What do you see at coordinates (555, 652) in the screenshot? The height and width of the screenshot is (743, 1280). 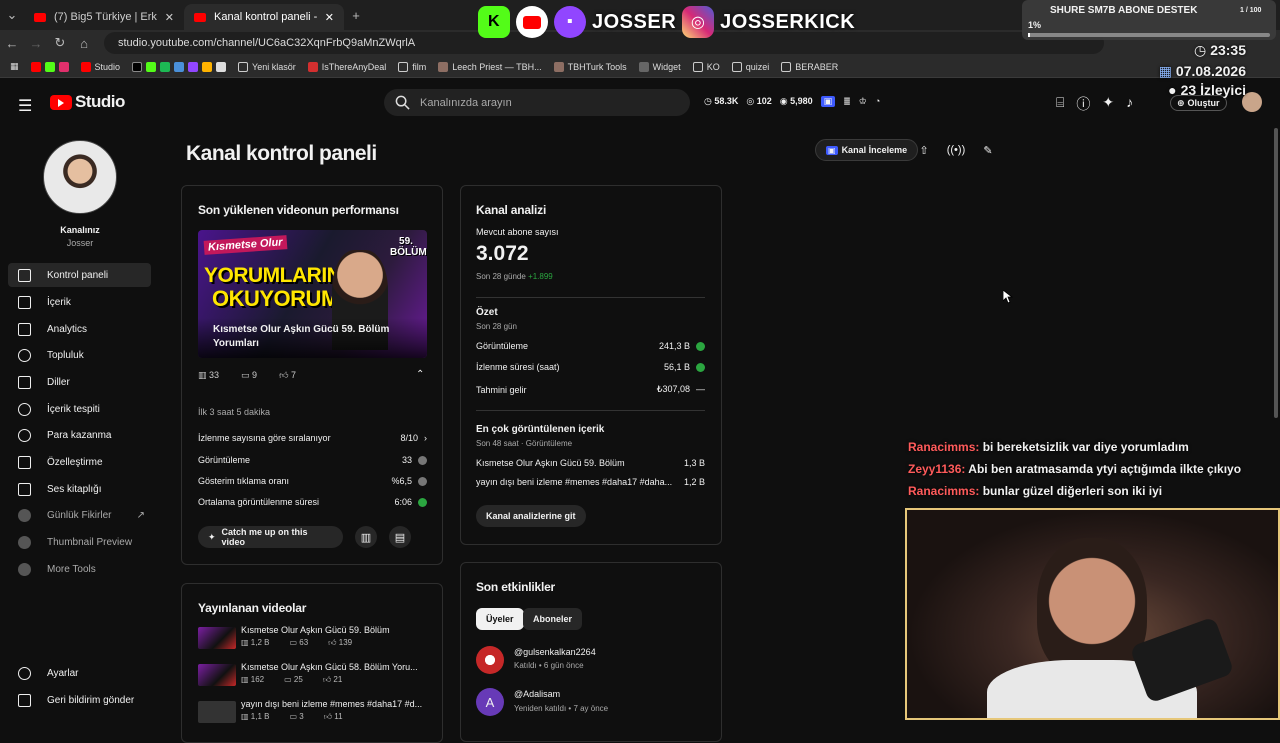 I see `member-name: @gulsenkalkan2264` at bounding box center [555, 652].